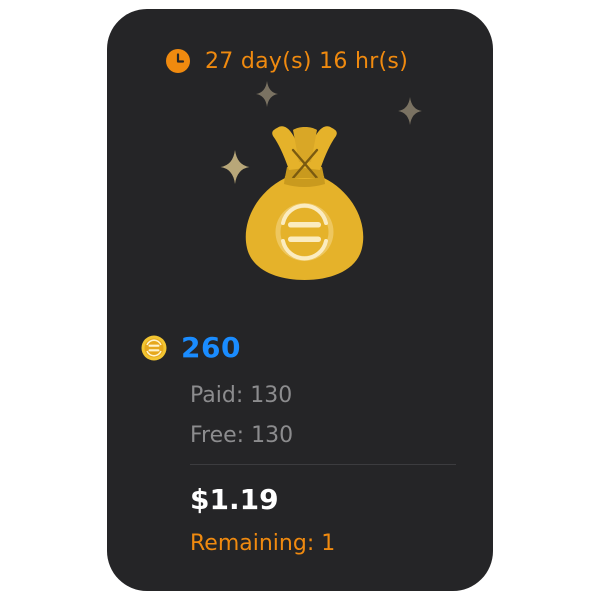 This screenshot has width=600, height=600. Describe the element at coordinates (234, 499) in the screenshot. I see `price-label: $1.19` at that location.